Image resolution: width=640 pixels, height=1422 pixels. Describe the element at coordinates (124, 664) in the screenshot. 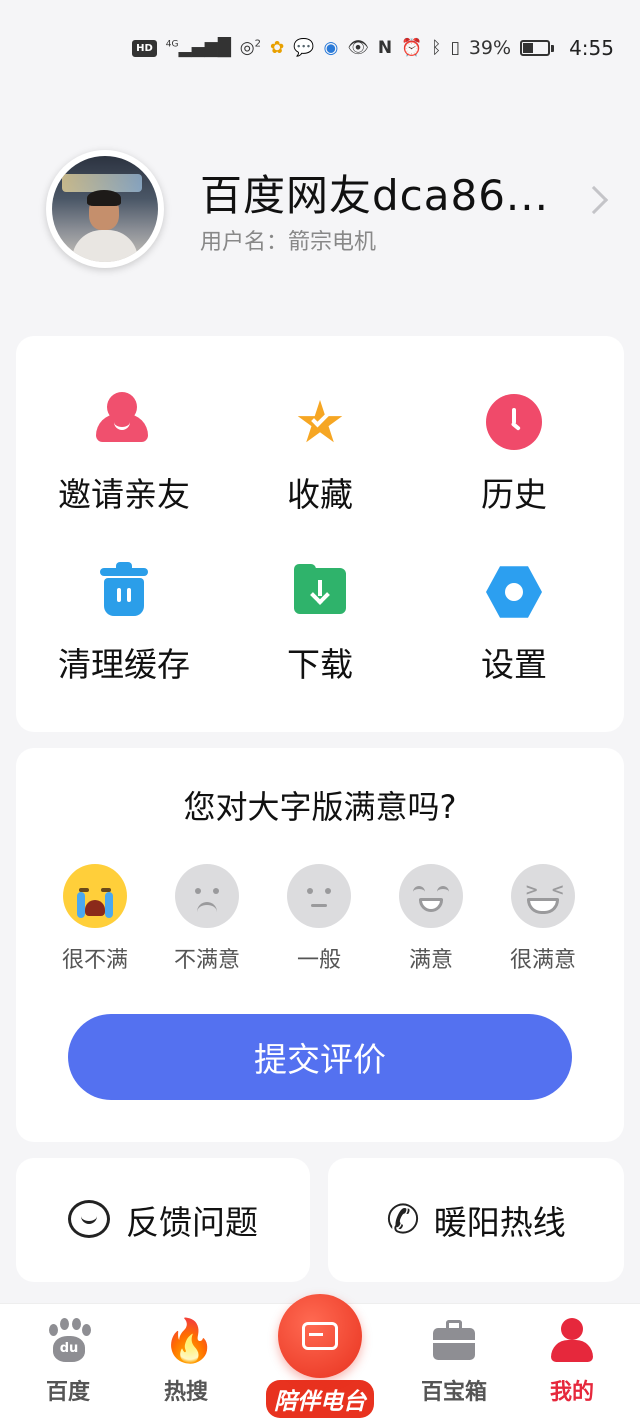

I see `shortcut-label: 清理缓存` at that location.